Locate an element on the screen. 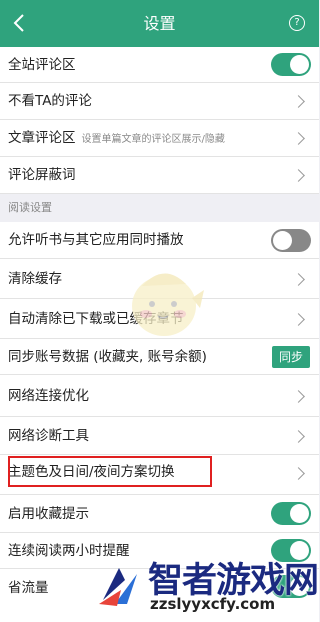 Image resolution: width=320 pixels, height=622 pixels. row-network-optimization: 网络连接优化 is located at coordinates (159, 396).